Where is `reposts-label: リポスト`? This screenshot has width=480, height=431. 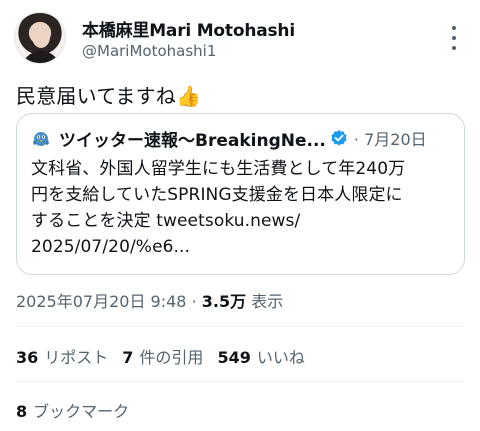
reposts-label: リポスト is located at coordinates (76, 357).